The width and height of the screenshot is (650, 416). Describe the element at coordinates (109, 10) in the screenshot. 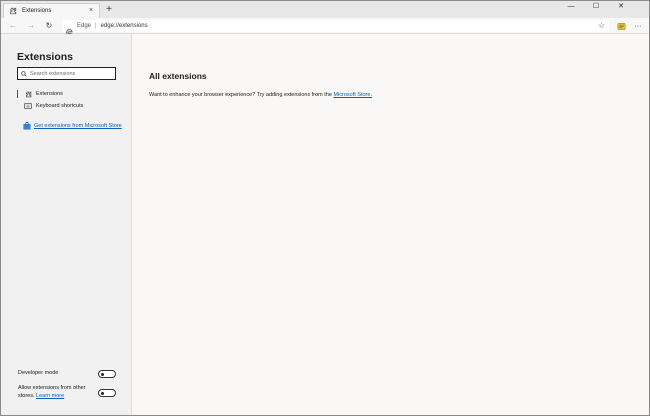

I see `new-tab-button: +` at that location.